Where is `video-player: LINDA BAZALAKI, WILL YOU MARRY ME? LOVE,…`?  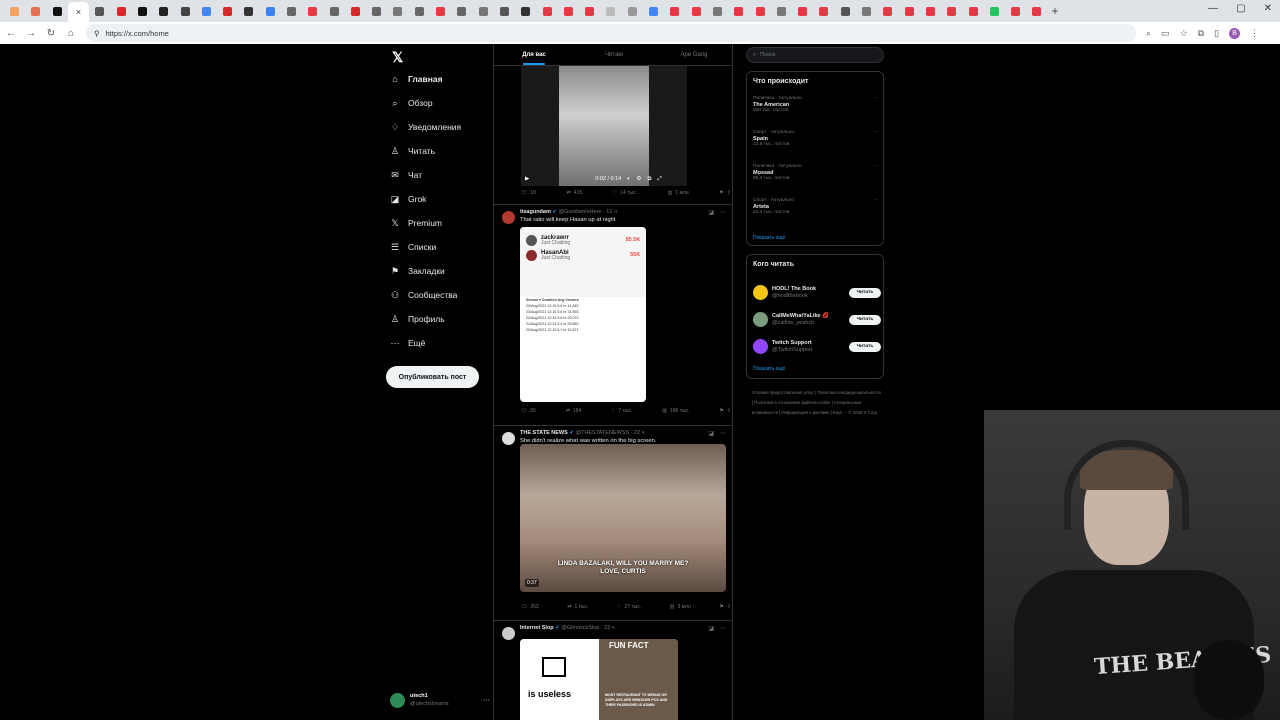 video-player: LINDA BAZALAKI, WILL YOU MARRY ME? LOVE,… is located at coordinates (623, 518).